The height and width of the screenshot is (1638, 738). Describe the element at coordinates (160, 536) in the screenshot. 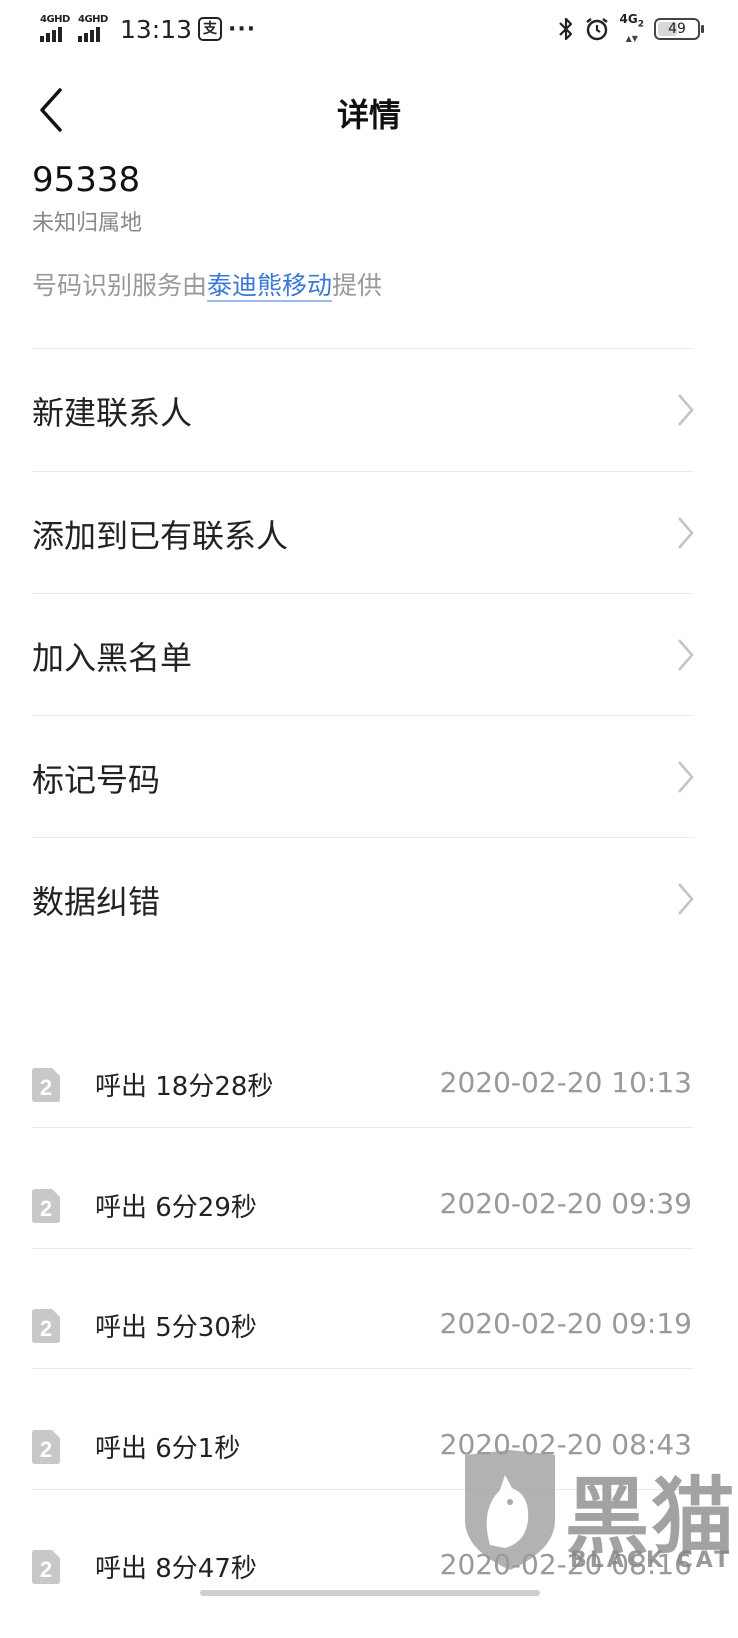

I see `menu-item-label: 添加到已有联系人` at that location.